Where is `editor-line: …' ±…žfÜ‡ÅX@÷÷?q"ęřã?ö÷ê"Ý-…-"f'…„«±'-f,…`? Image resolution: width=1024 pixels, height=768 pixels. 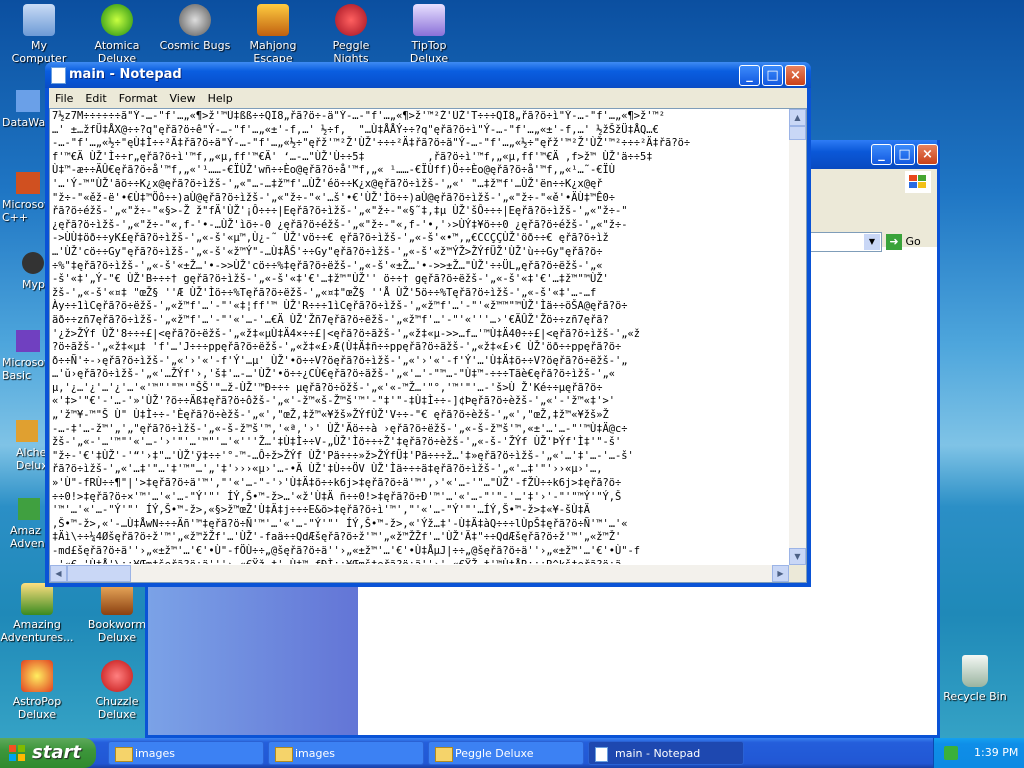 editor-line: …' ±…žfÜ‡ÅX@÷÷?q"ęřã?ö÷ê"Ý-…-"f'…„«±'-f,… is located at coordinates (355, 129).